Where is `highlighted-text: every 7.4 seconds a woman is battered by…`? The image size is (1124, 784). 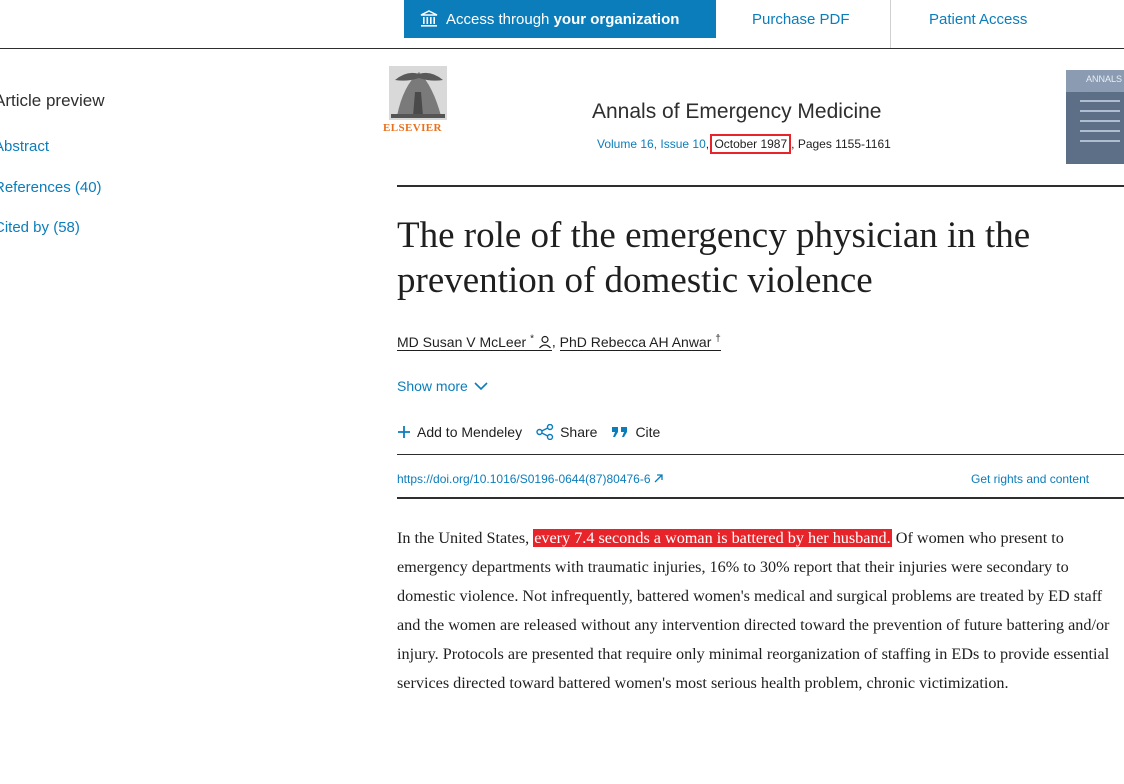
highlighted-text: every 7.4 seconds a woman is battered by… is located at coordinates (712, 538).